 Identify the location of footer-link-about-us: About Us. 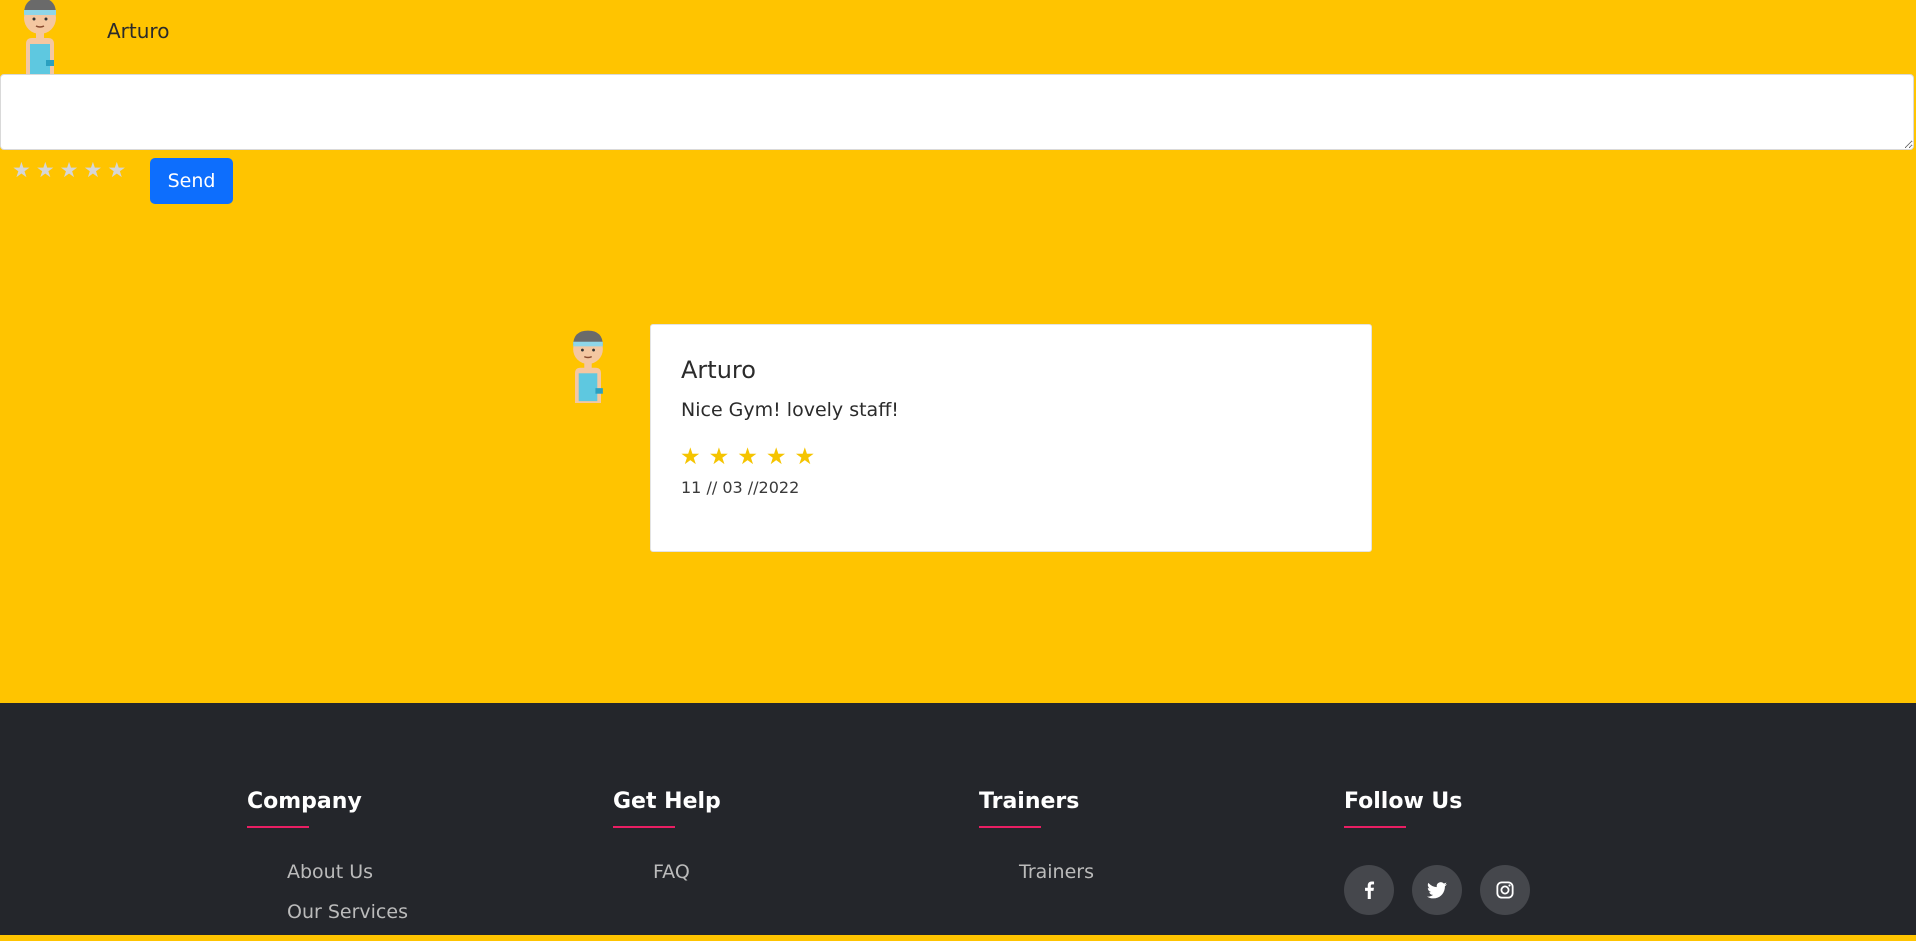
(347, 872).